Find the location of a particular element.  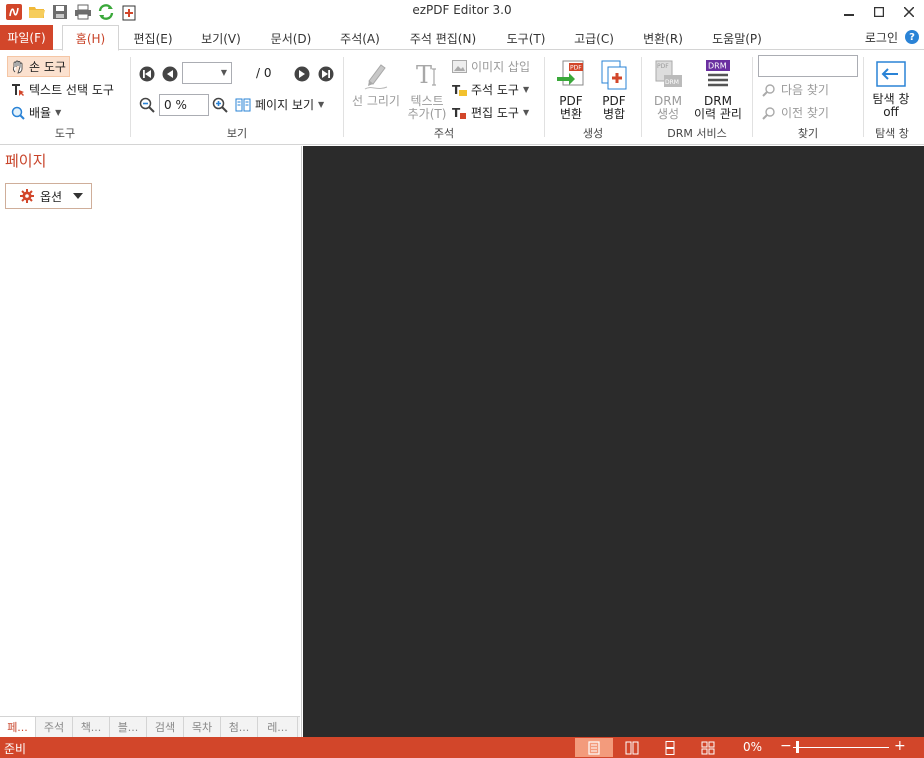

prev-page-button is located at coordinates (170, 74).